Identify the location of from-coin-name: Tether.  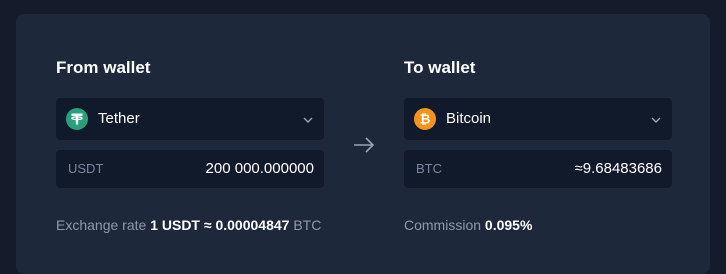
(119, 118).